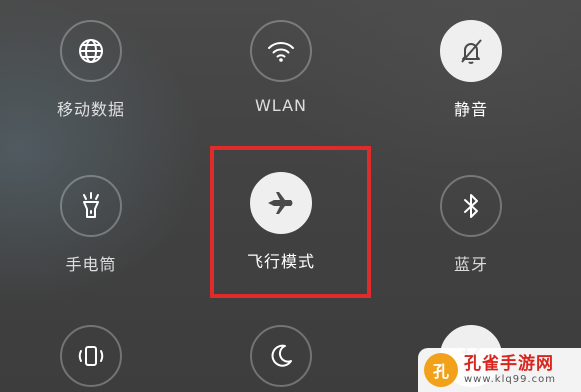 The image size is (581, 392). I want to click on night-mode-toggle, so click(281, 356).